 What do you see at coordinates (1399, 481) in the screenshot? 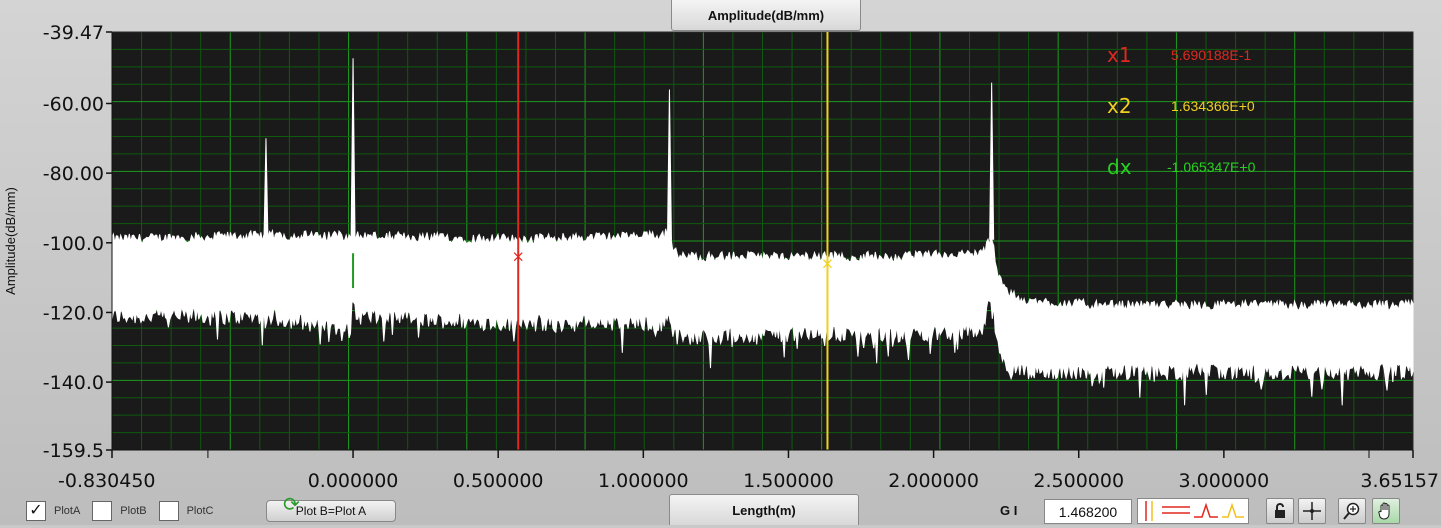
I see `x-tick-label: 3.65157` at bounding box center [1399, 481].